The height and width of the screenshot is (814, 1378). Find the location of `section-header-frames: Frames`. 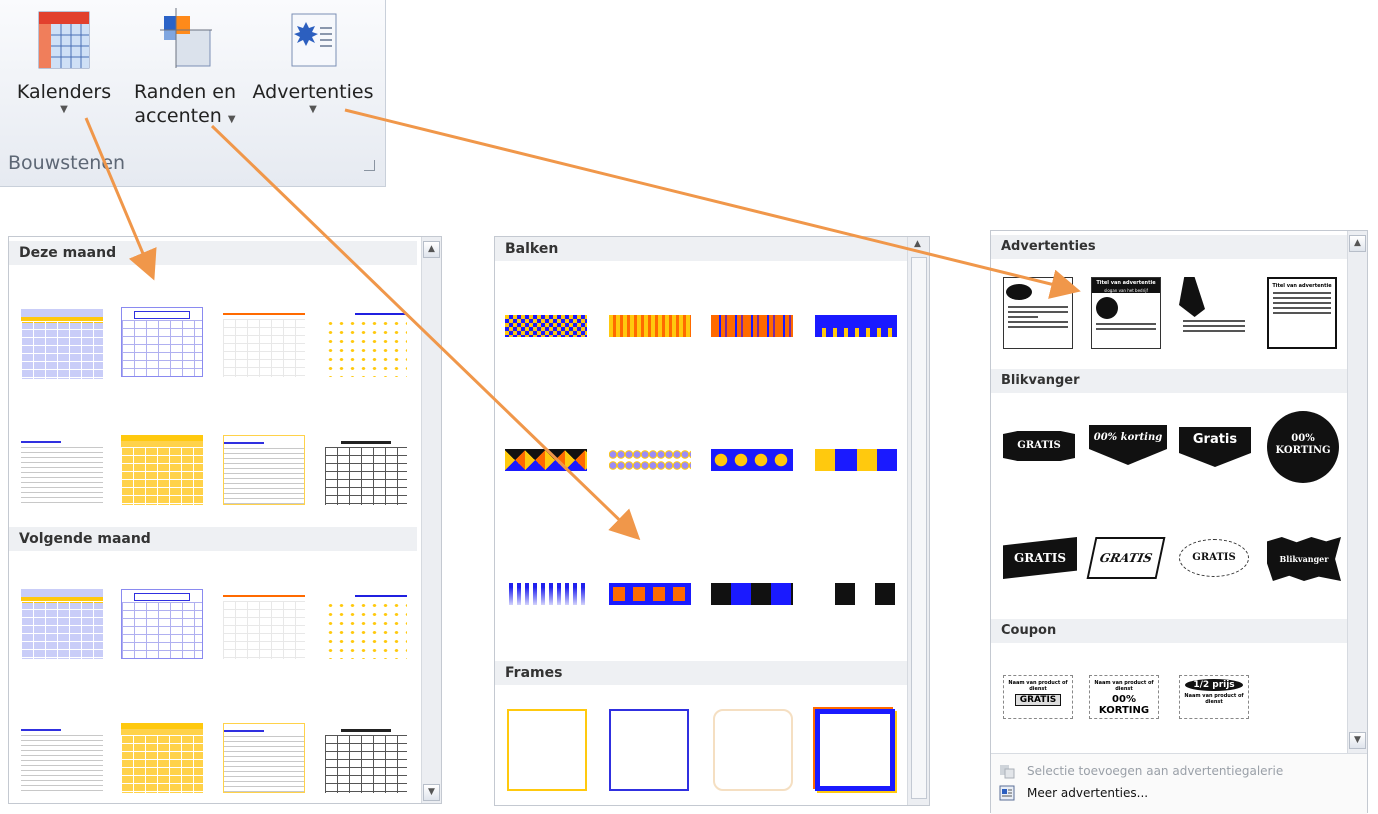

section-header-frames: Frames is located at coordinates (702, 673).